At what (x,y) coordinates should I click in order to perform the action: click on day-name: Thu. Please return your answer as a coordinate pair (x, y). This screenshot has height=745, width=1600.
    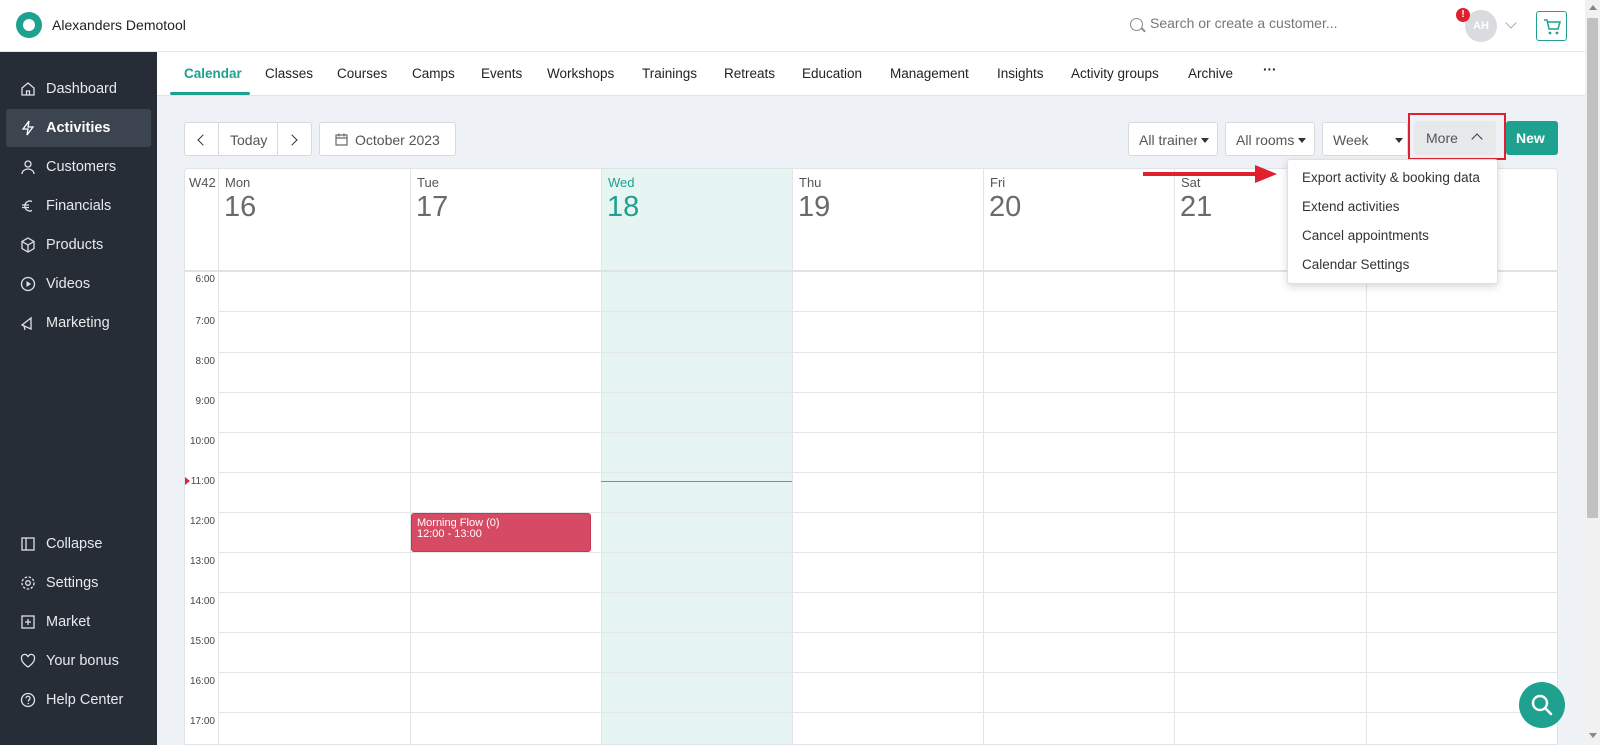
    Looking at the image, I should click on (810, 182).